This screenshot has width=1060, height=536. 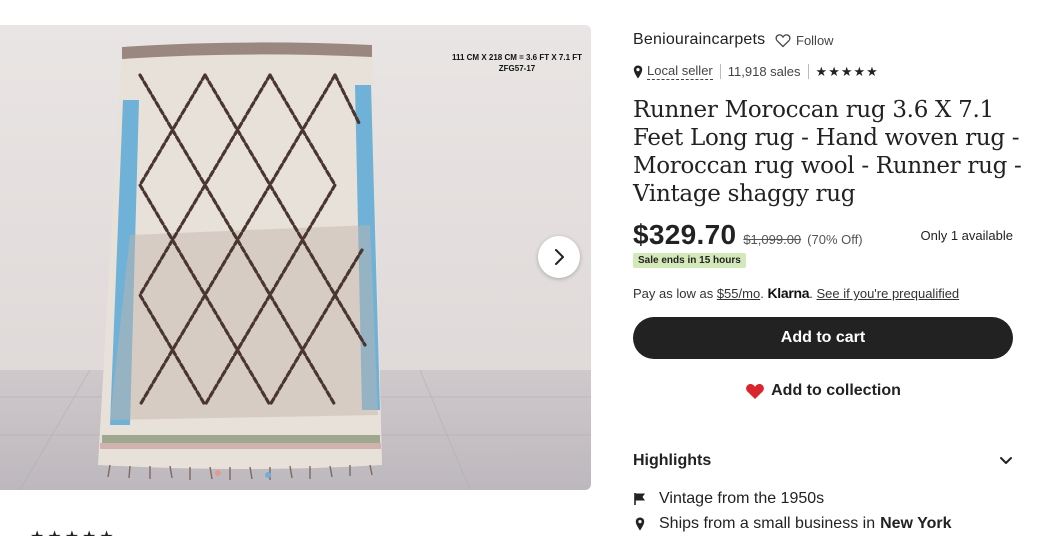 I want to click on add-to-collection-button: Add to collection, so click(x=823, y=391).